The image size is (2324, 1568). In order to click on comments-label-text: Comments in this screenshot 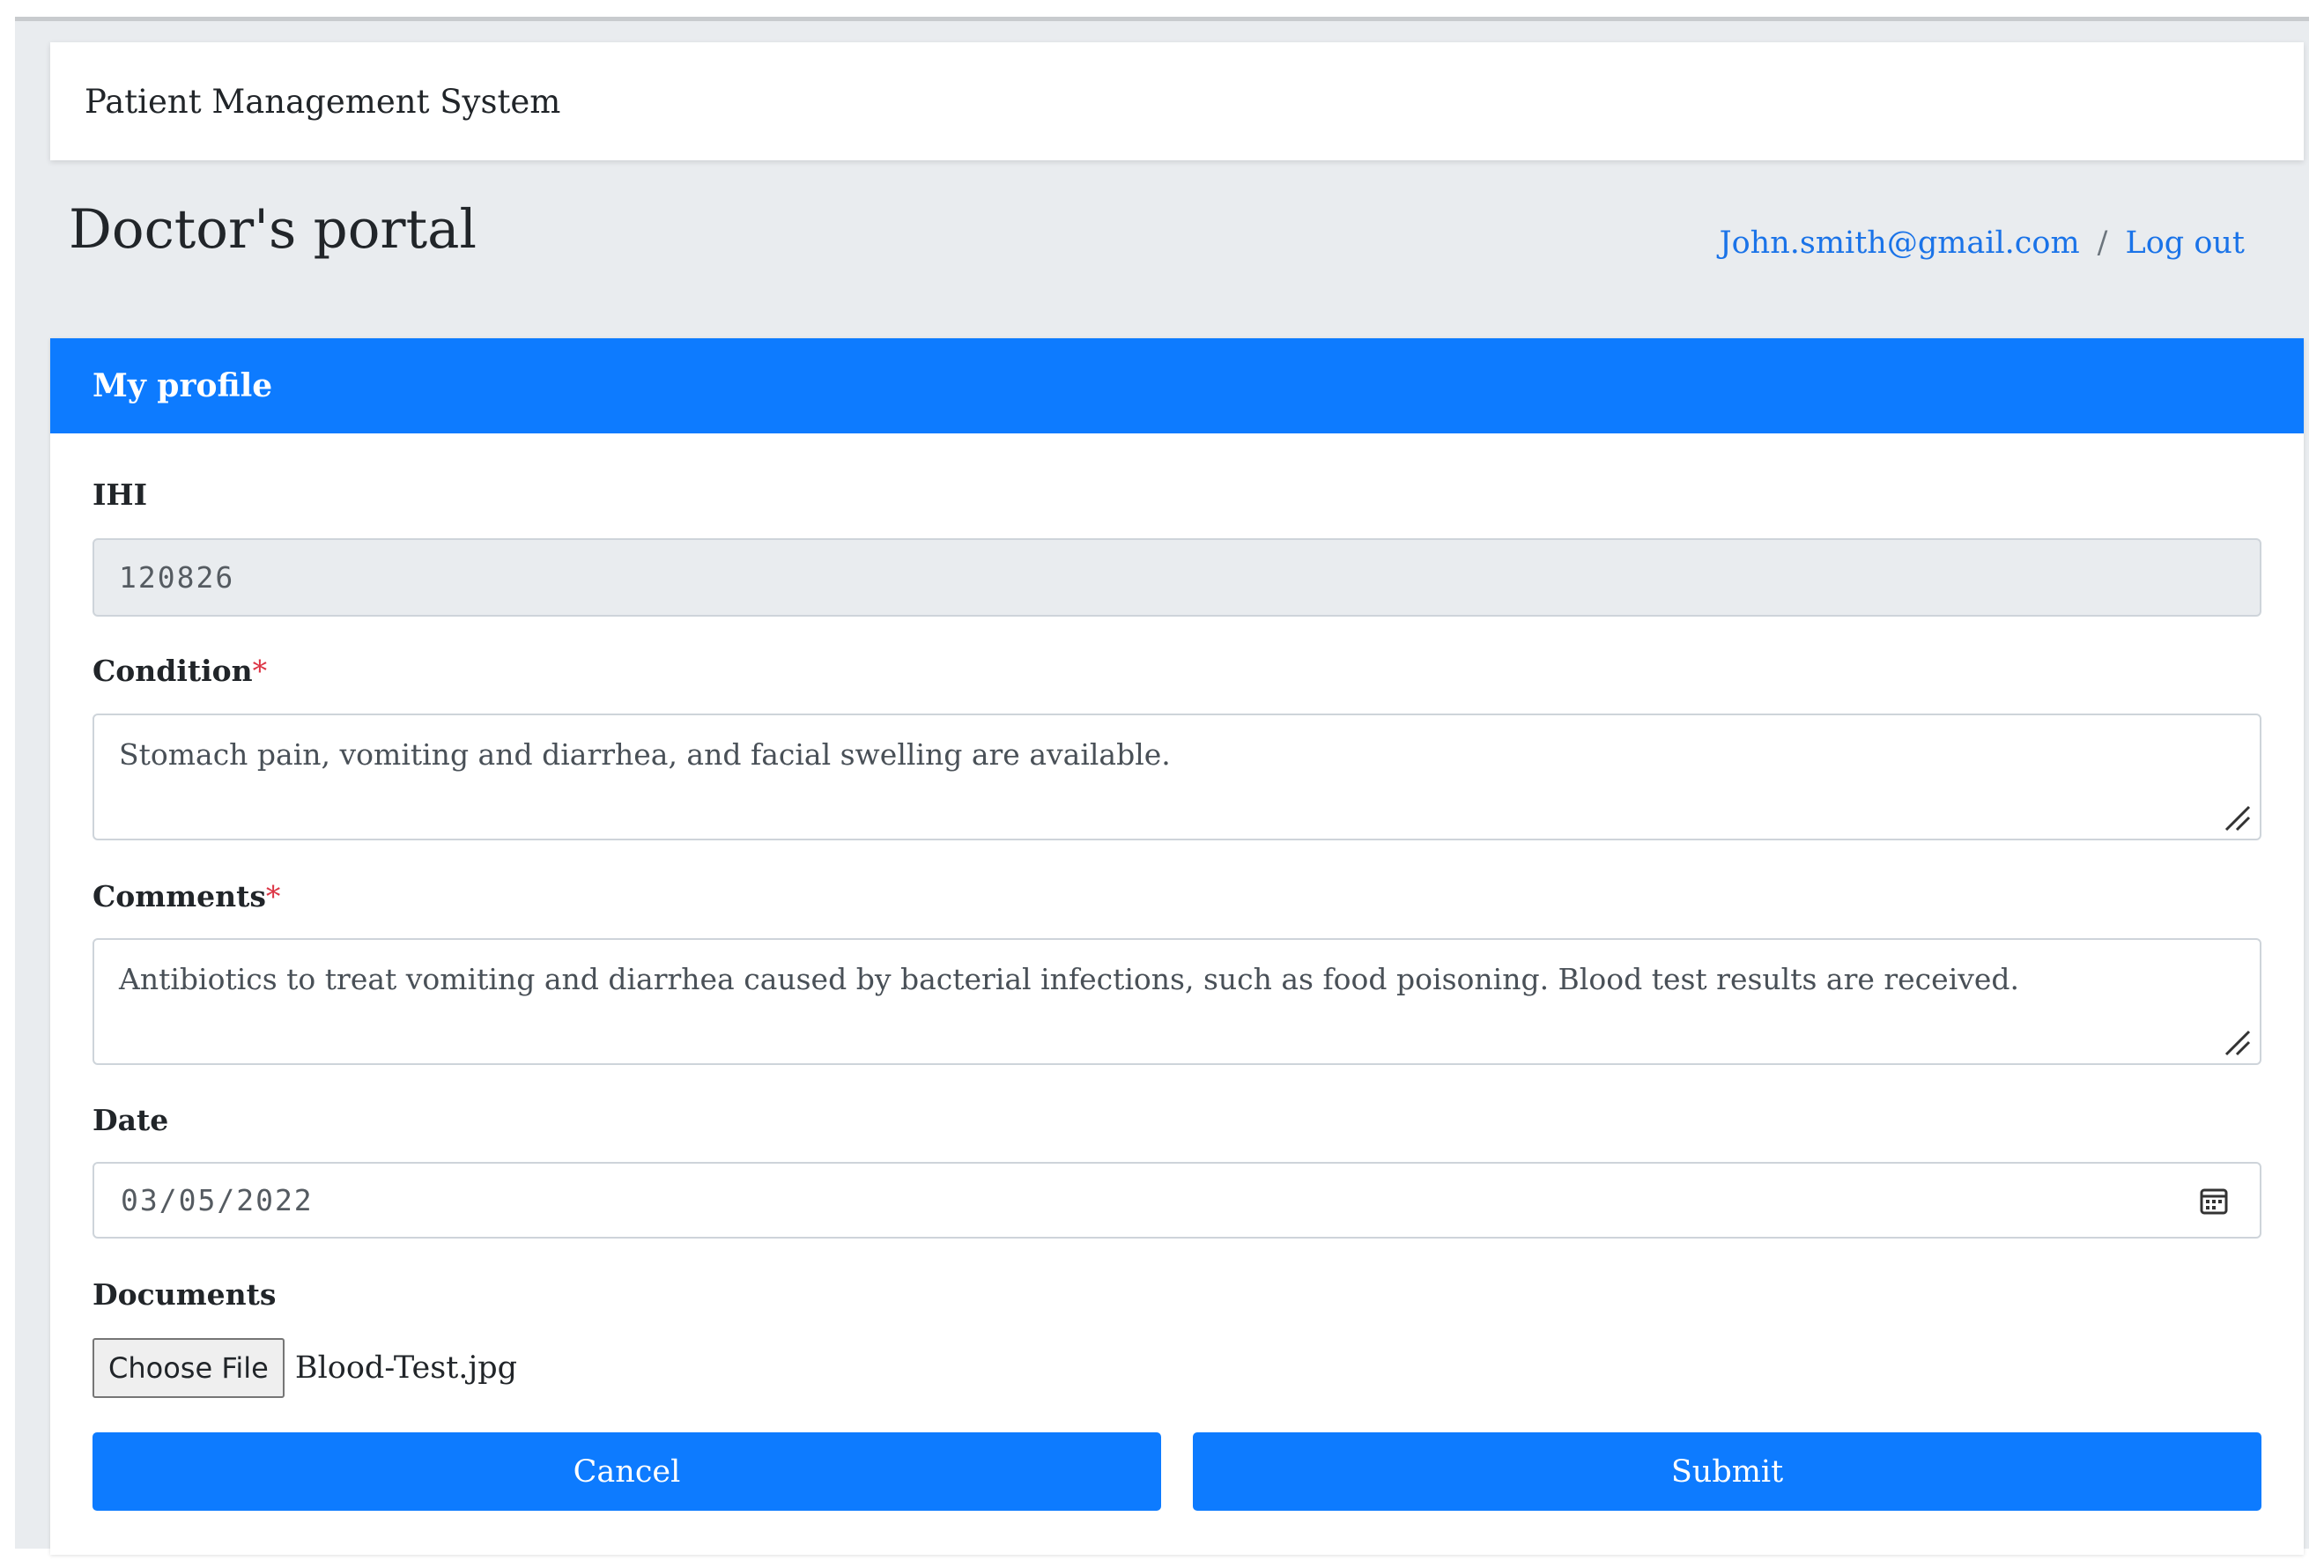, I will do `click(179, 896)`.